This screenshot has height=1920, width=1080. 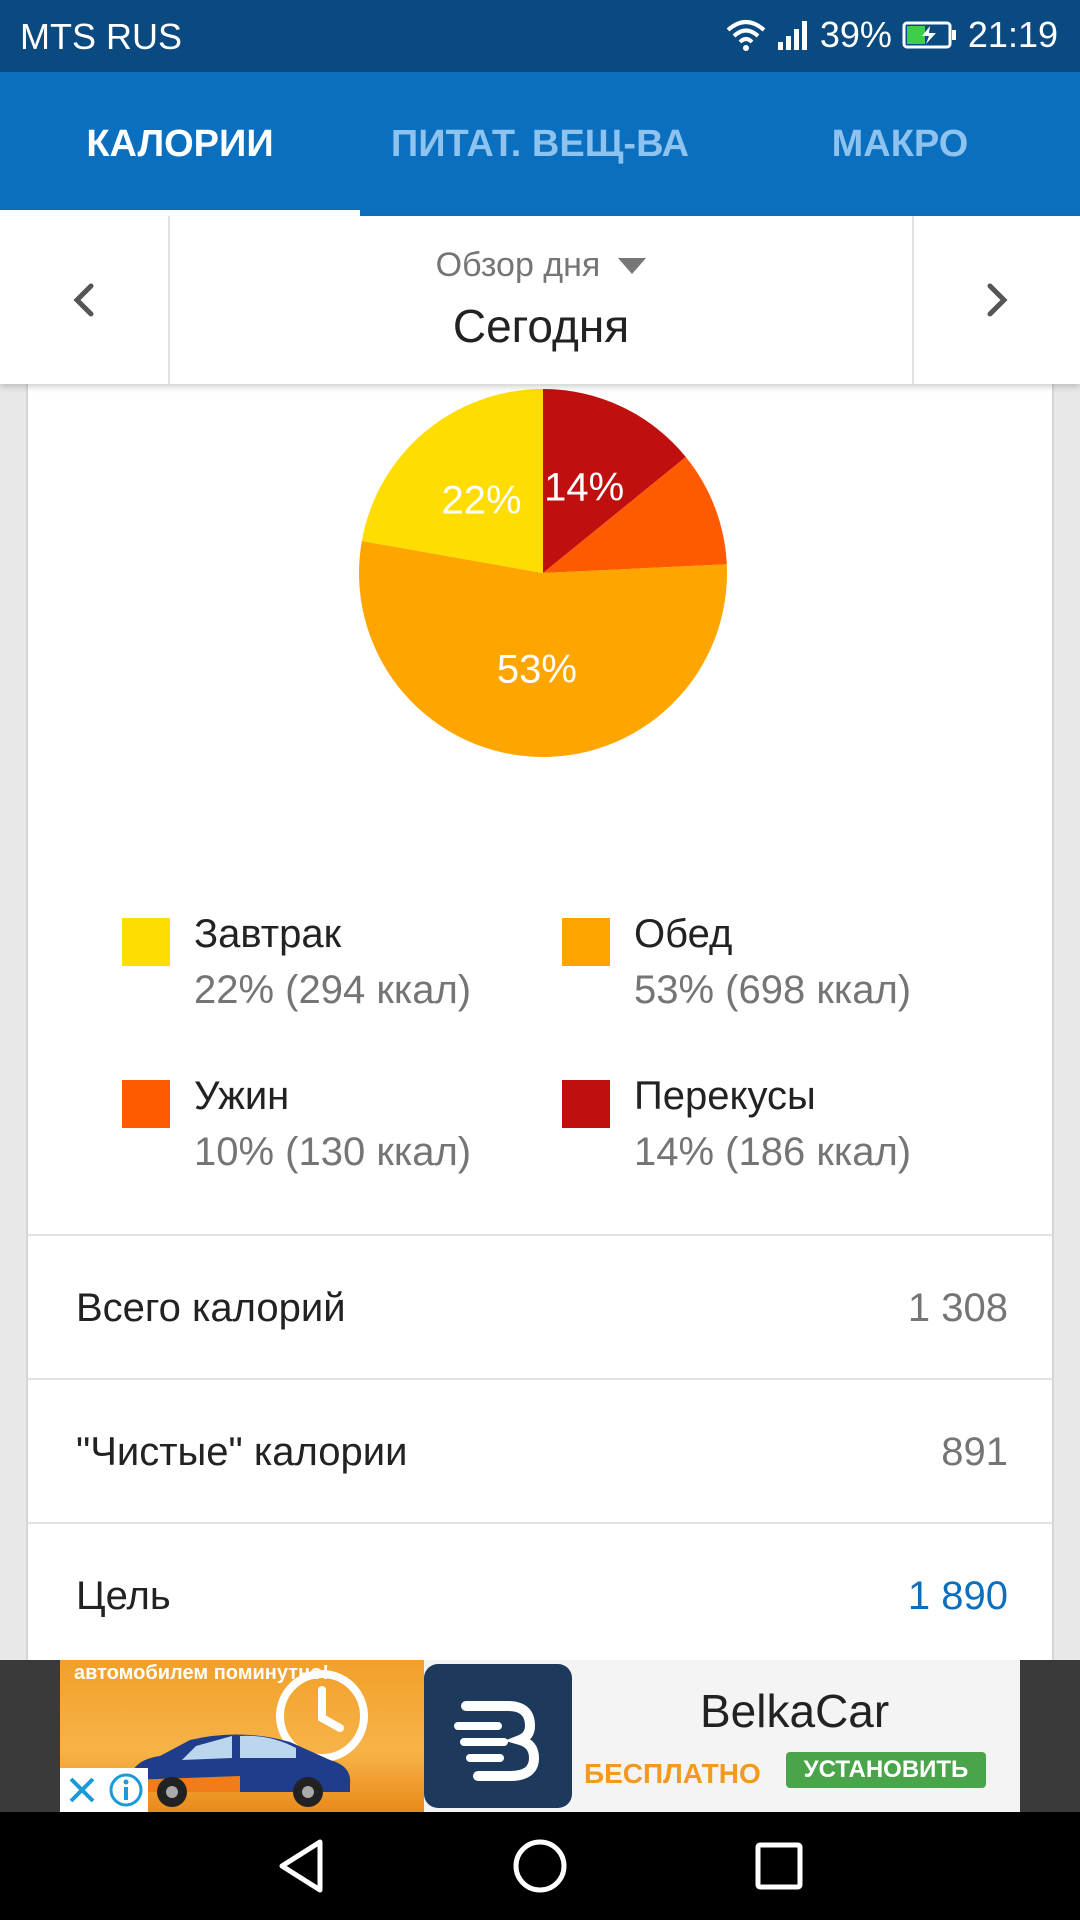 I want to click on back-triangle-icon, so click(x=301, y=1866).